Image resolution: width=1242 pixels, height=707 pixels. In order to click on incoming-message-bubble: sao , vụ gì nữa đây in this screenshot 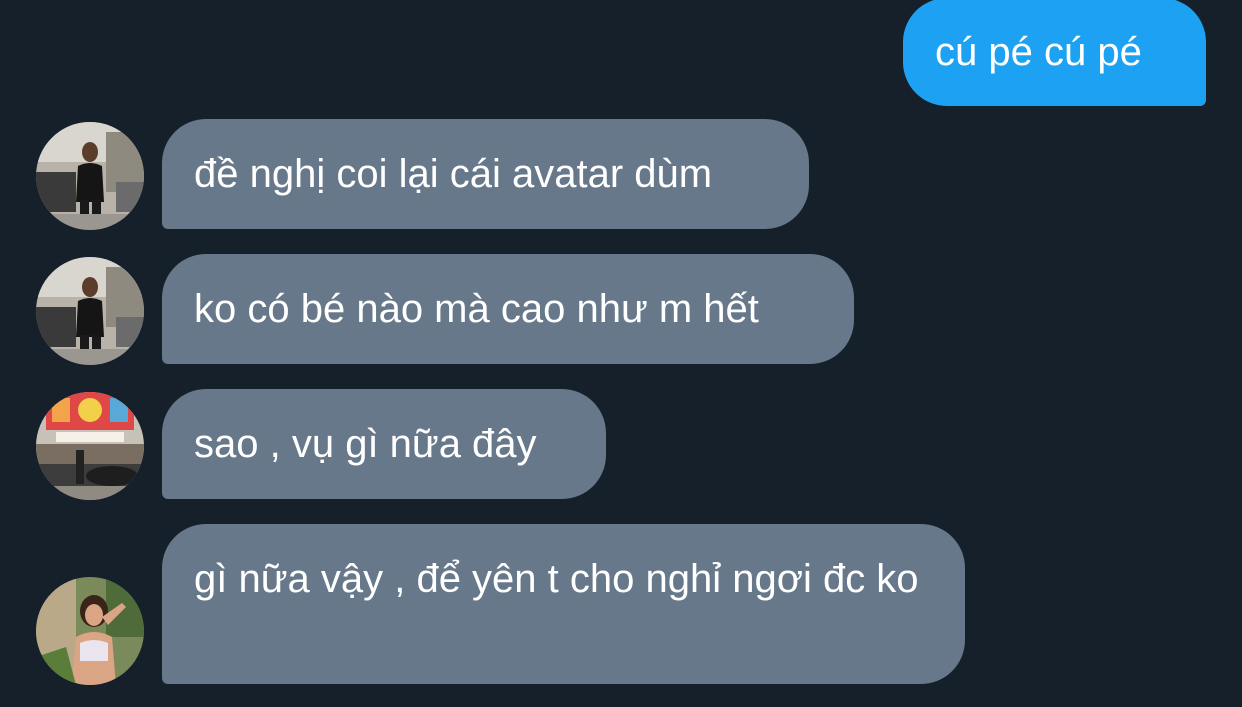, I will do `click(384, 444)`.